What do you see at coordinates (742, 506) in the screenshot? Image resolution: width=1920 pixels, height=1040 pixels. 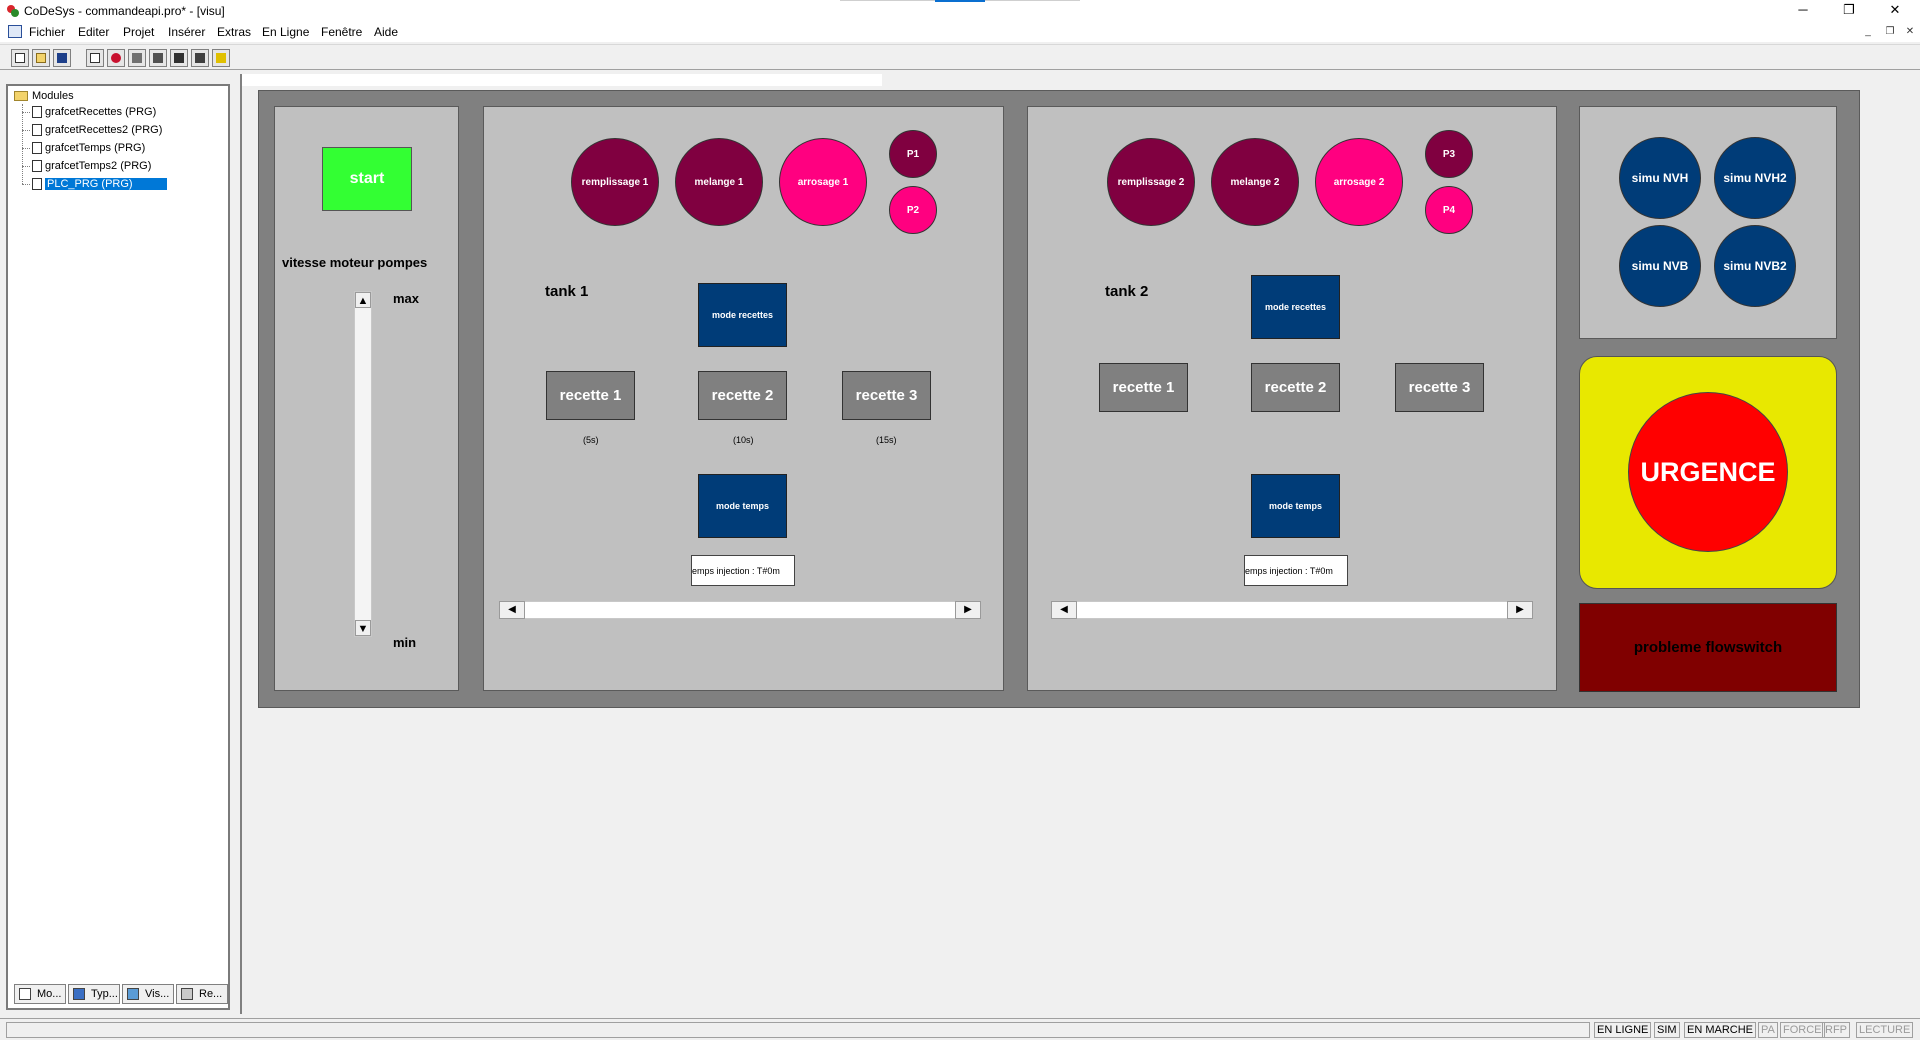 I see `tank1-mode-temps-button: mode temps` at bounding box center [742, 506].